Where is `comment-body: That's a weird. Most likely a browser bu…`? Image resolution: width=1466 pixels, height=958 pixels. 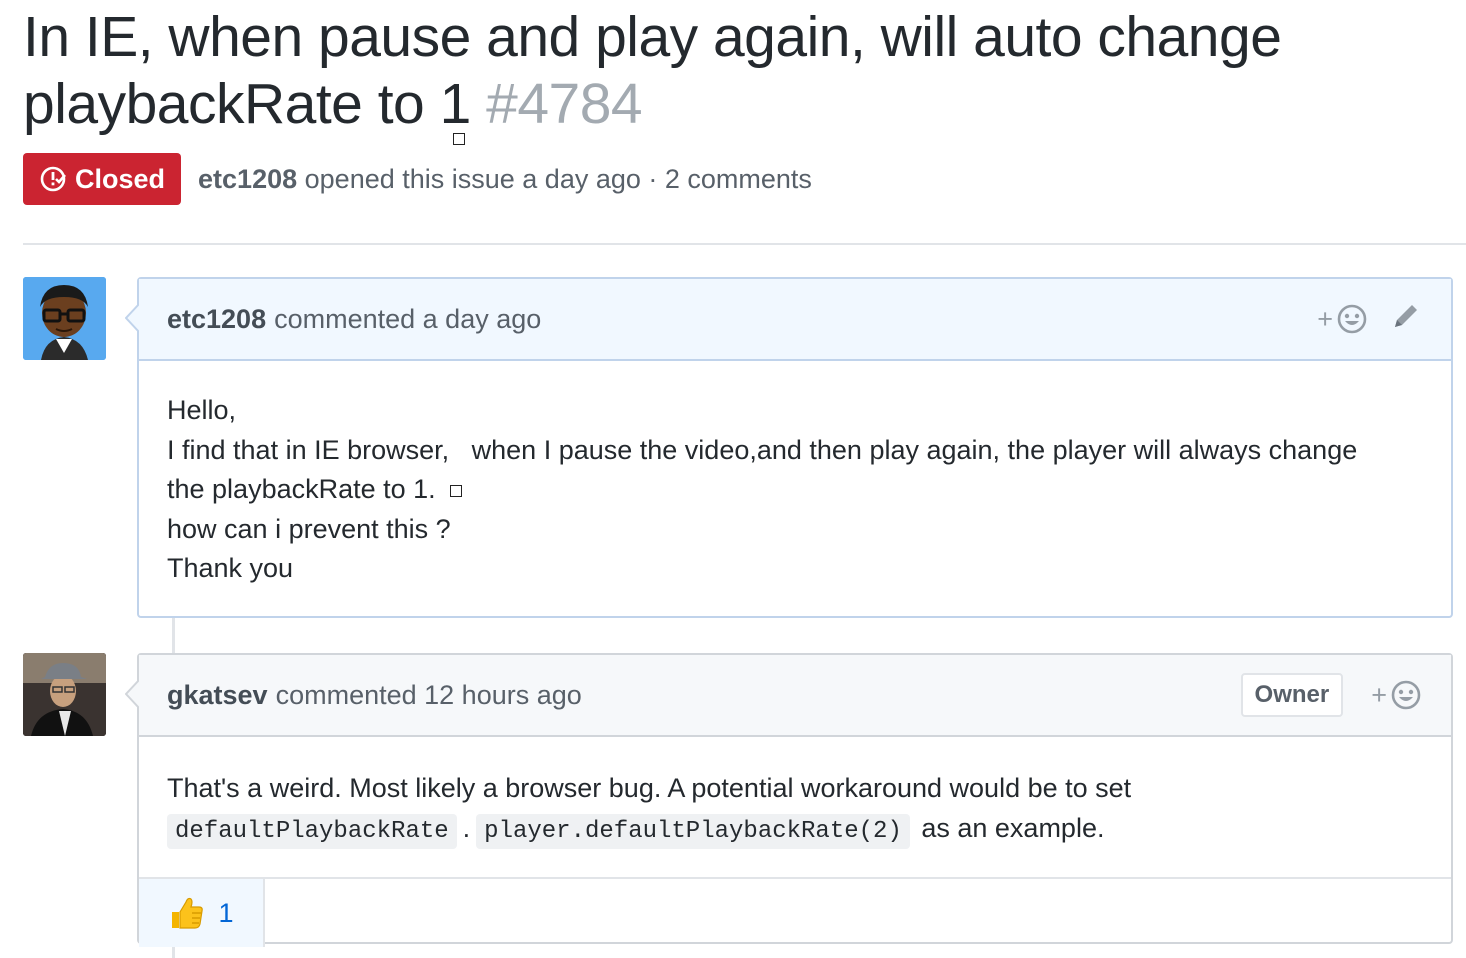
comment-body: That's a weird. Most likely a browser bu… is located at coordinates (795, 807).